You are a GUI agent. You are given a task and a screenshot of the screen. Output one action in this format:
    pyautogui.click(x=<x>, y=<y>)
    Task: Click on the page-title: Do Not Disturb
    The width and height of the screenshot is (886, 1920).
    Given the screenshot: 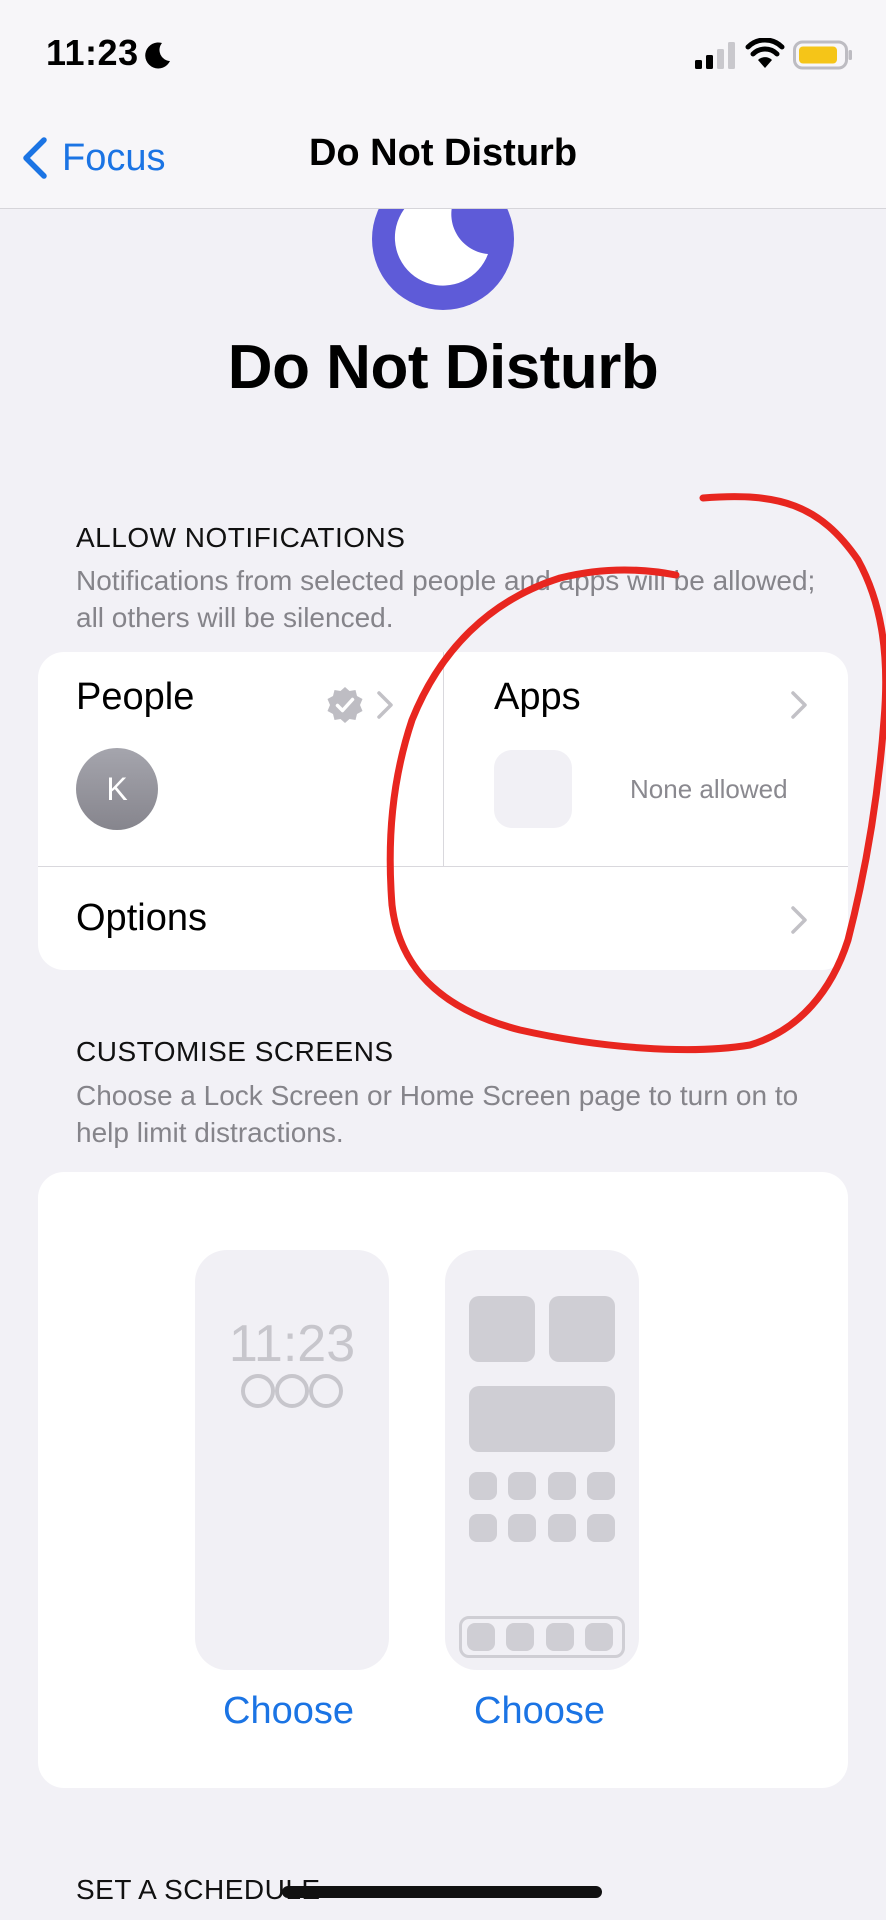 What is the action you would take?
    pyautogui.click(x=443, y=367)
    